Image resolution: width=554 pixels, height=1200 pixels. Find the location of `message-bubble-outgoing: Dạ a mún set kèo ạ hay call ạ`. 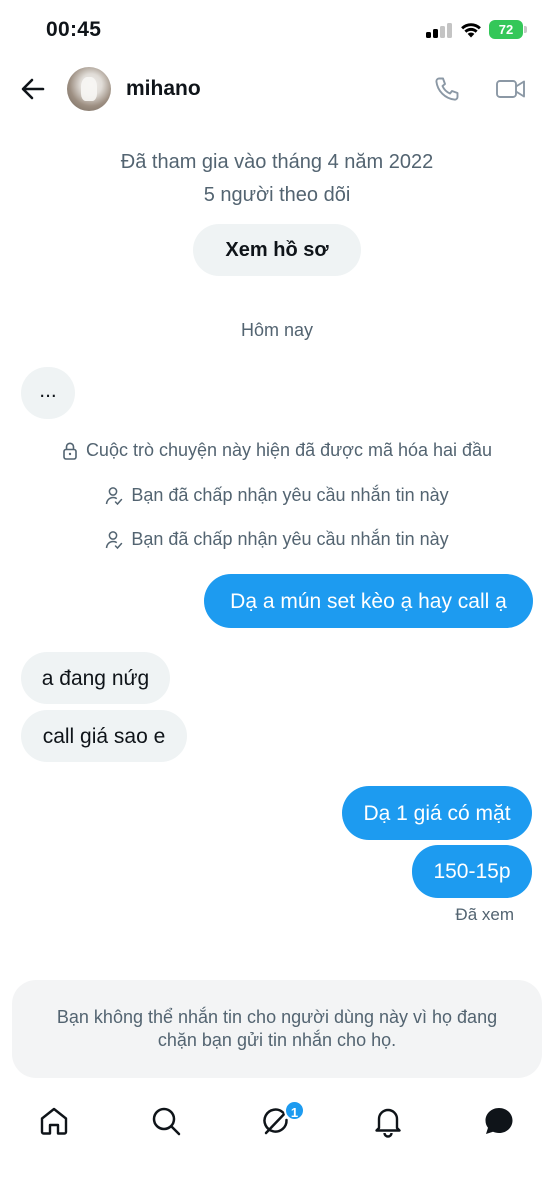

message-bubble-outgoing: Dạ a mún set kèo ạ hay call ạ is located at coordinates (368, 601).